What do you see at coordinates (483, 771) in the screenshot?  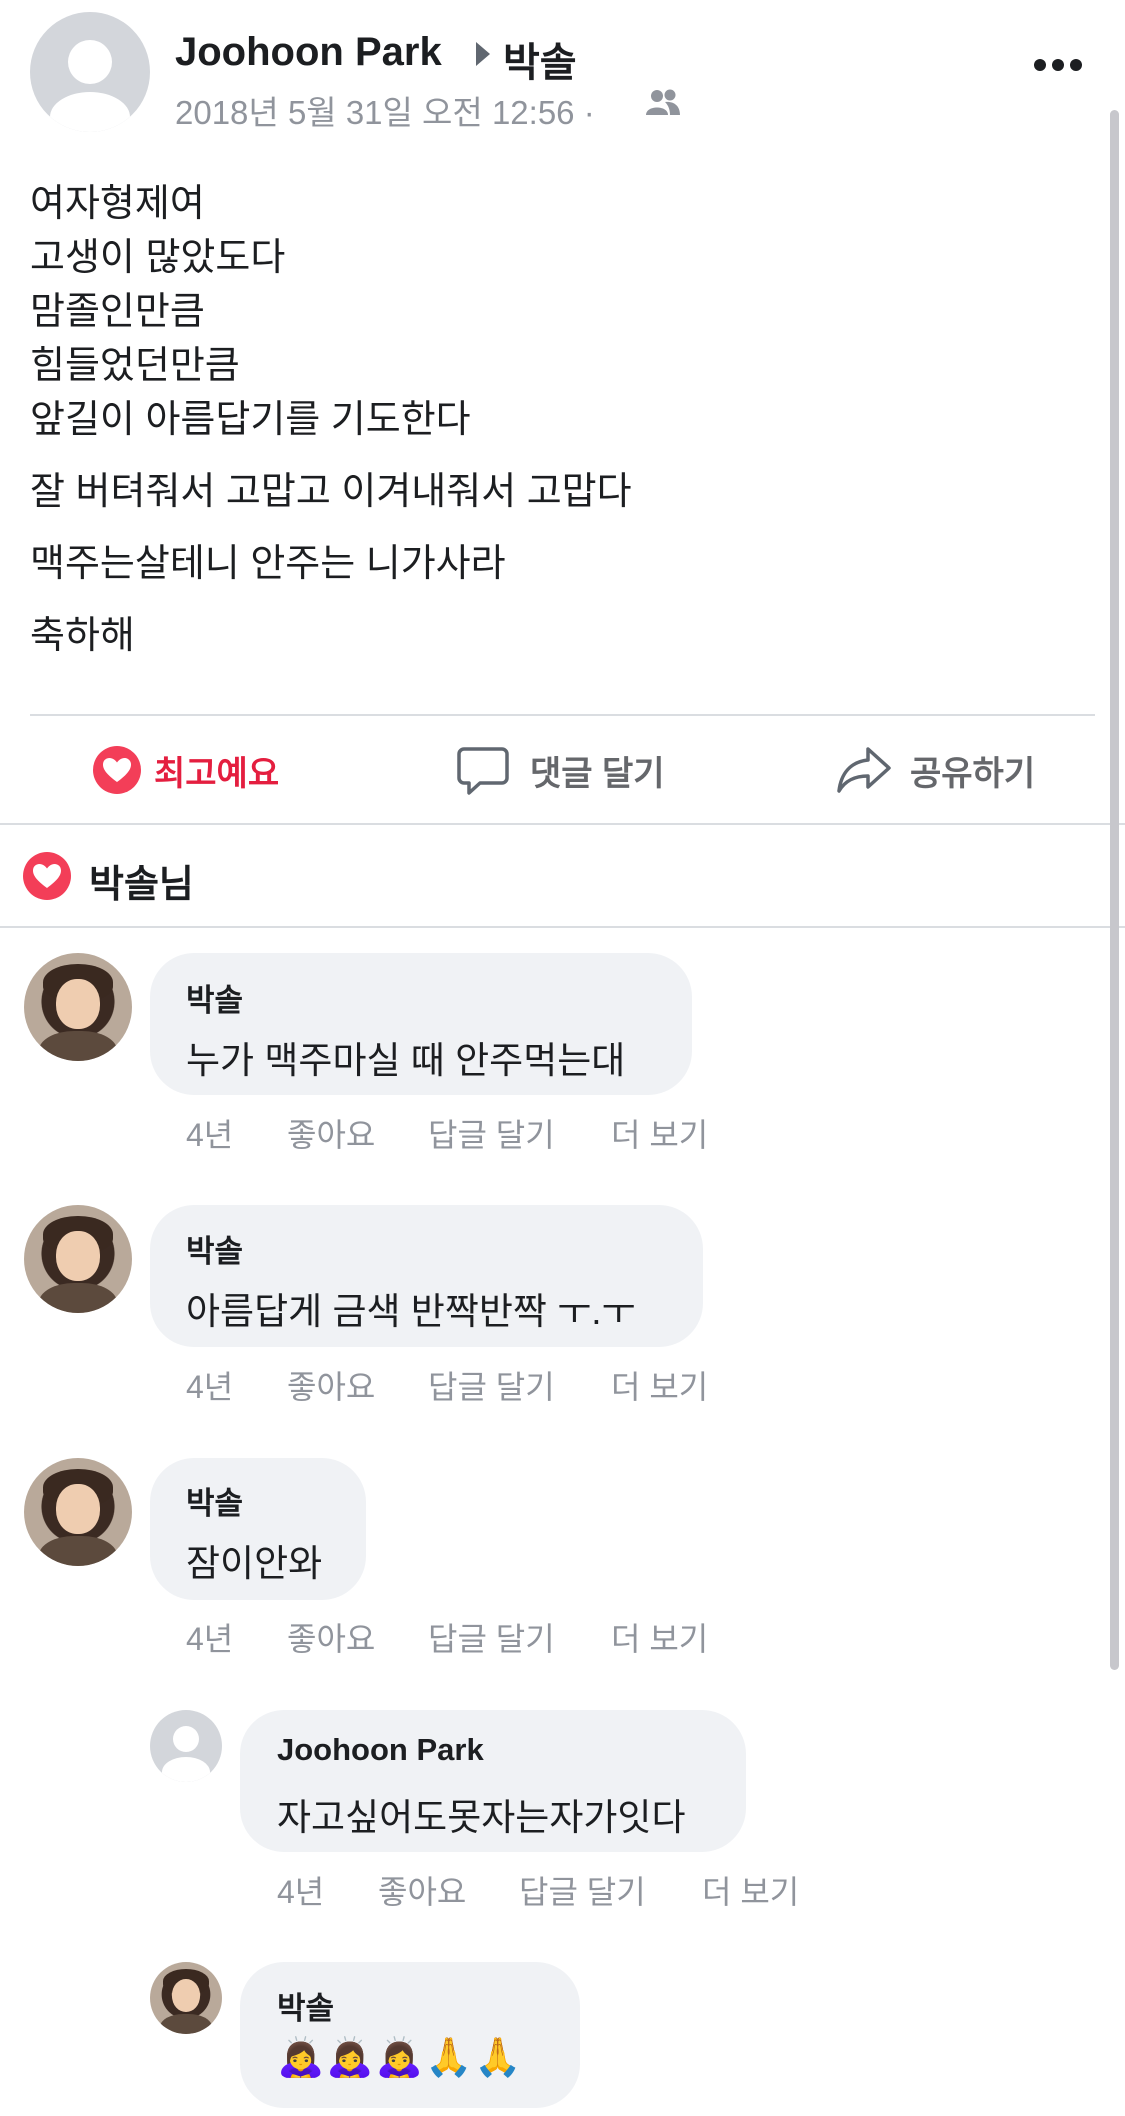 I see `comment-icon` at bounding box center [483, 771].